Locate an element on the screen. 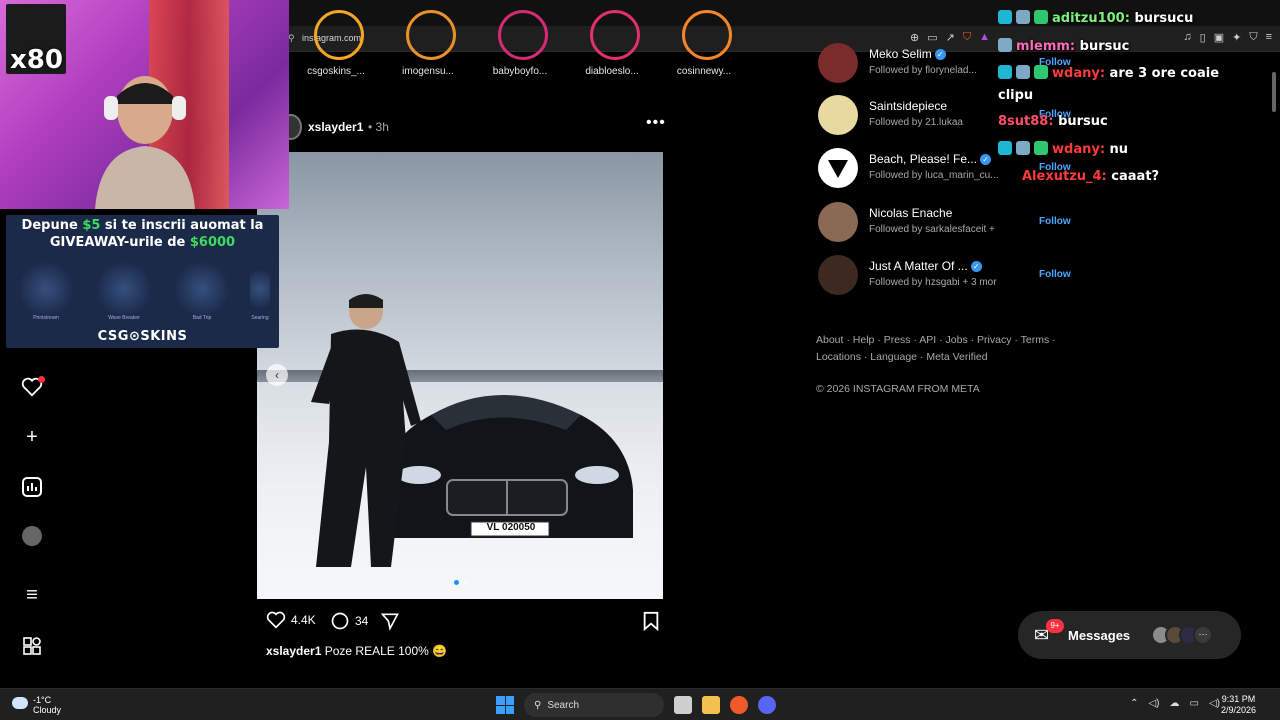  carousel-prev-button: ‹ is located at coordinates (277, 375).